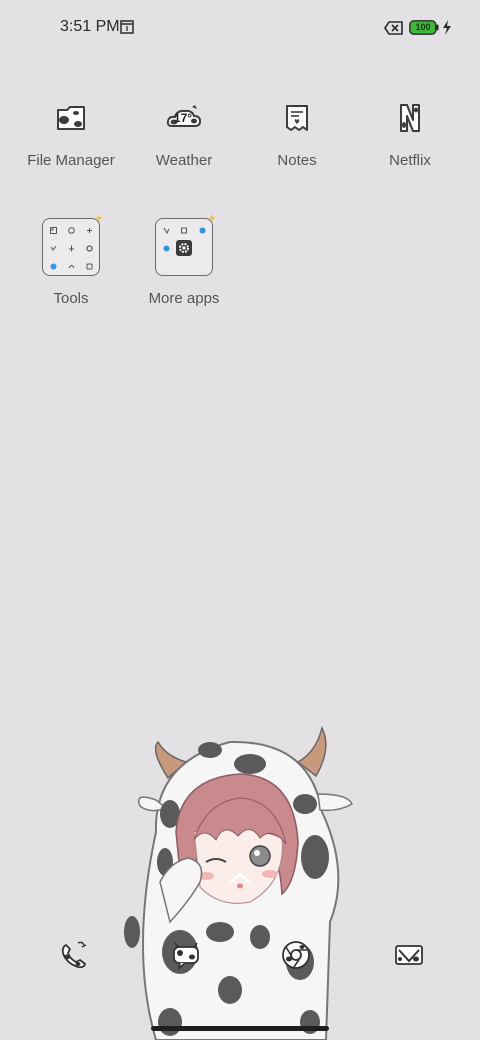  I want to click on gesture-nav-bar, so click(240, 1028).